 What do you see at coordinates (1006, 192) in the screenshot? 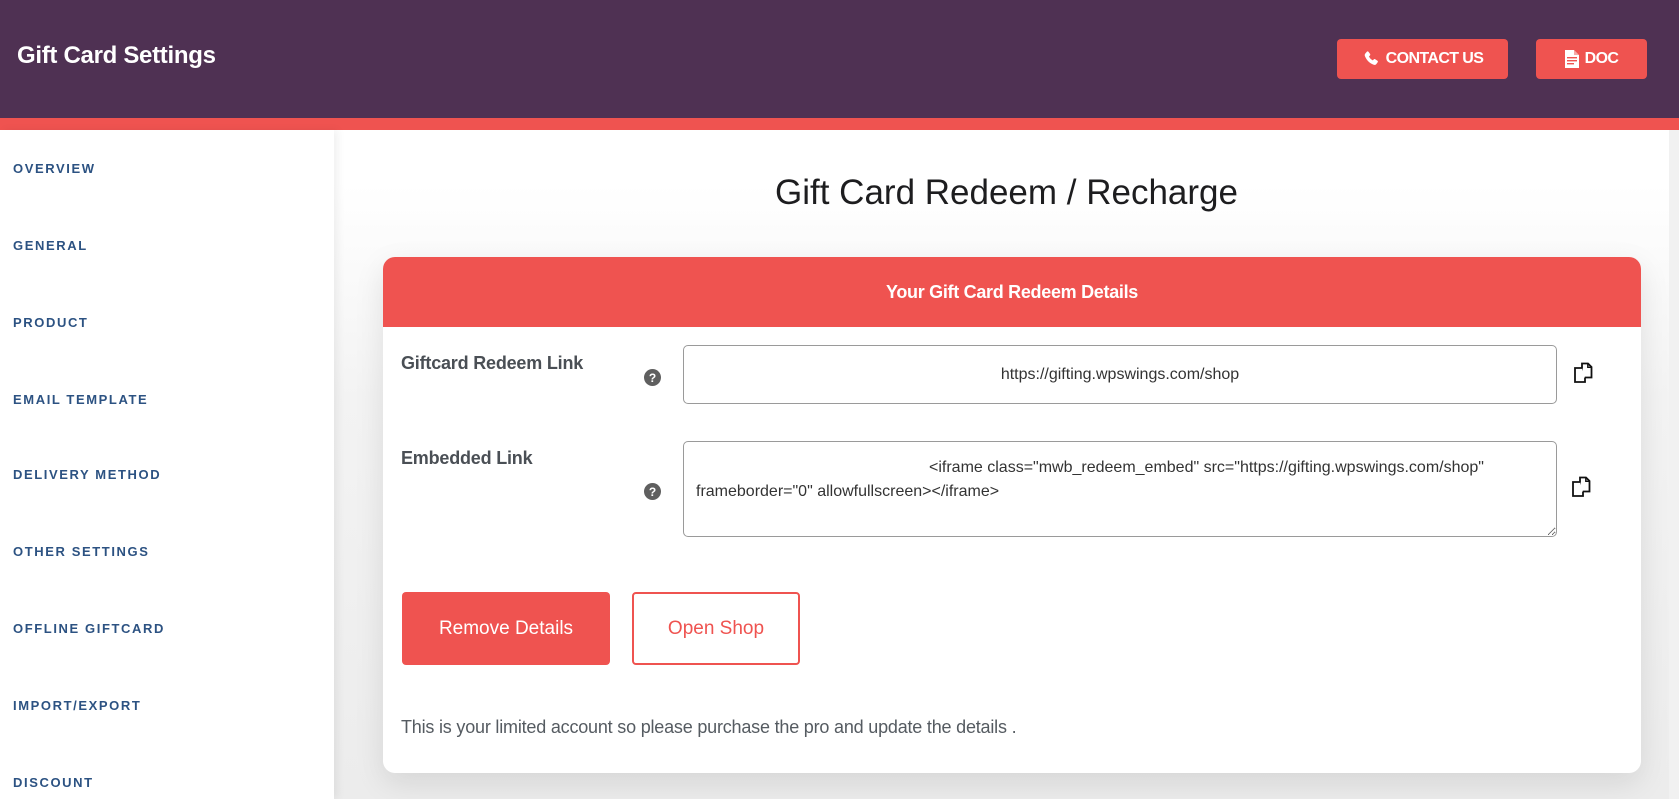
I see `page-title: Gift Card Redeem / Recharge` at bounding box center [1006, 192].